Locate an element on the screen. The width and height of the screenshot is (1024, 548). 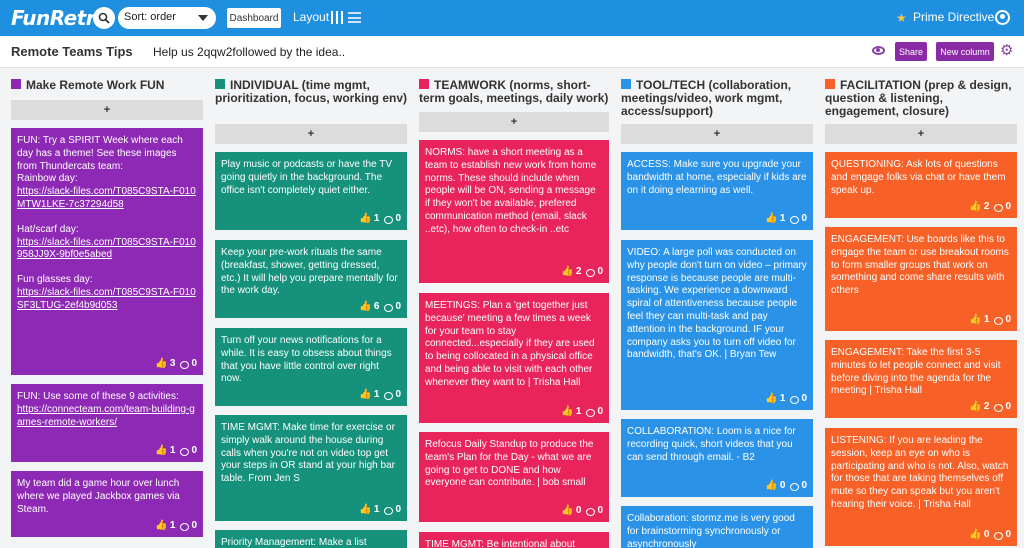
share-button: Share is located at coordinates (911, 51).